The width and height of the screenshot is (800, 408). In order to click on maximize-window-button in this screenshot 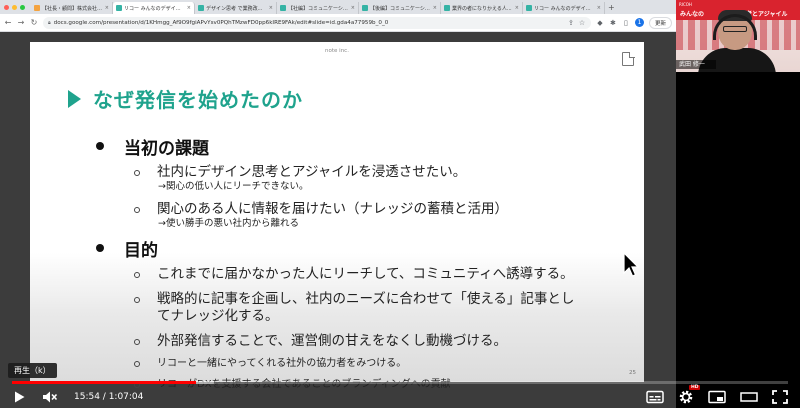, I will do `click(22, 7)`.